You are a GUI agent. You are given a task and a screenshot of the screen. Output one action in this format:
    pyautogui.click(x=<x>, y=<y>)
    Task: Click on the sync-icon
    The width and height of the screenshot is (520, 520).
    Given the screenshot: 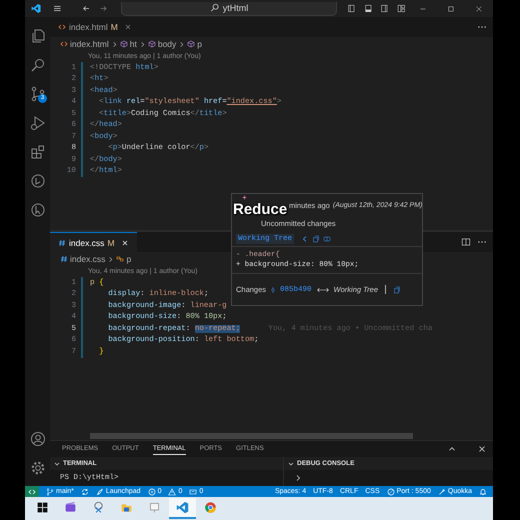 What is the action you would take?
    pyautogui.click(x=84, y=492)
    